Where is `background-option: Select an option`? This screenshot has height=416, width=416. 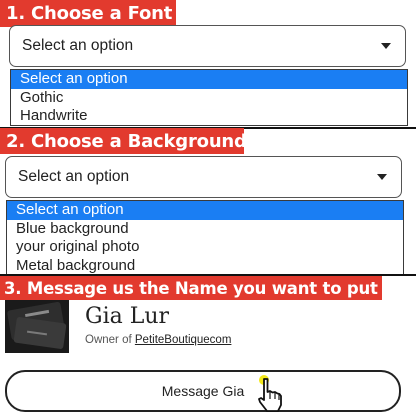 background-option: Select an option is located at coordinates (205, 210).